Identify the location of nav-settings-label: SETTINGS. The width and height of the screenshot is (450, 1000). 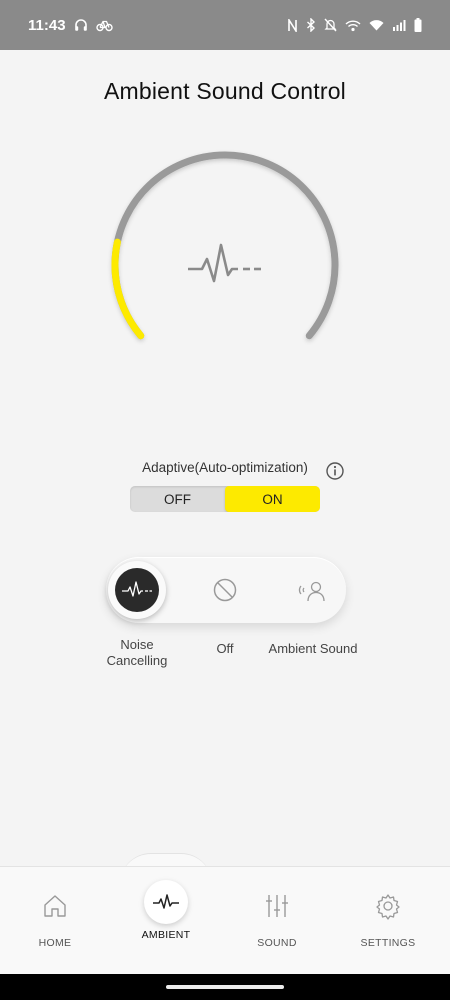
(388, 943).